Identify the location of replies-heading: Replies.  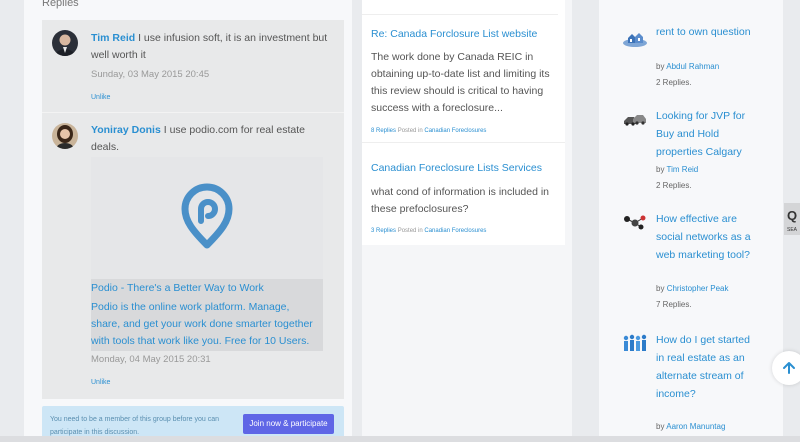
(60, 4).